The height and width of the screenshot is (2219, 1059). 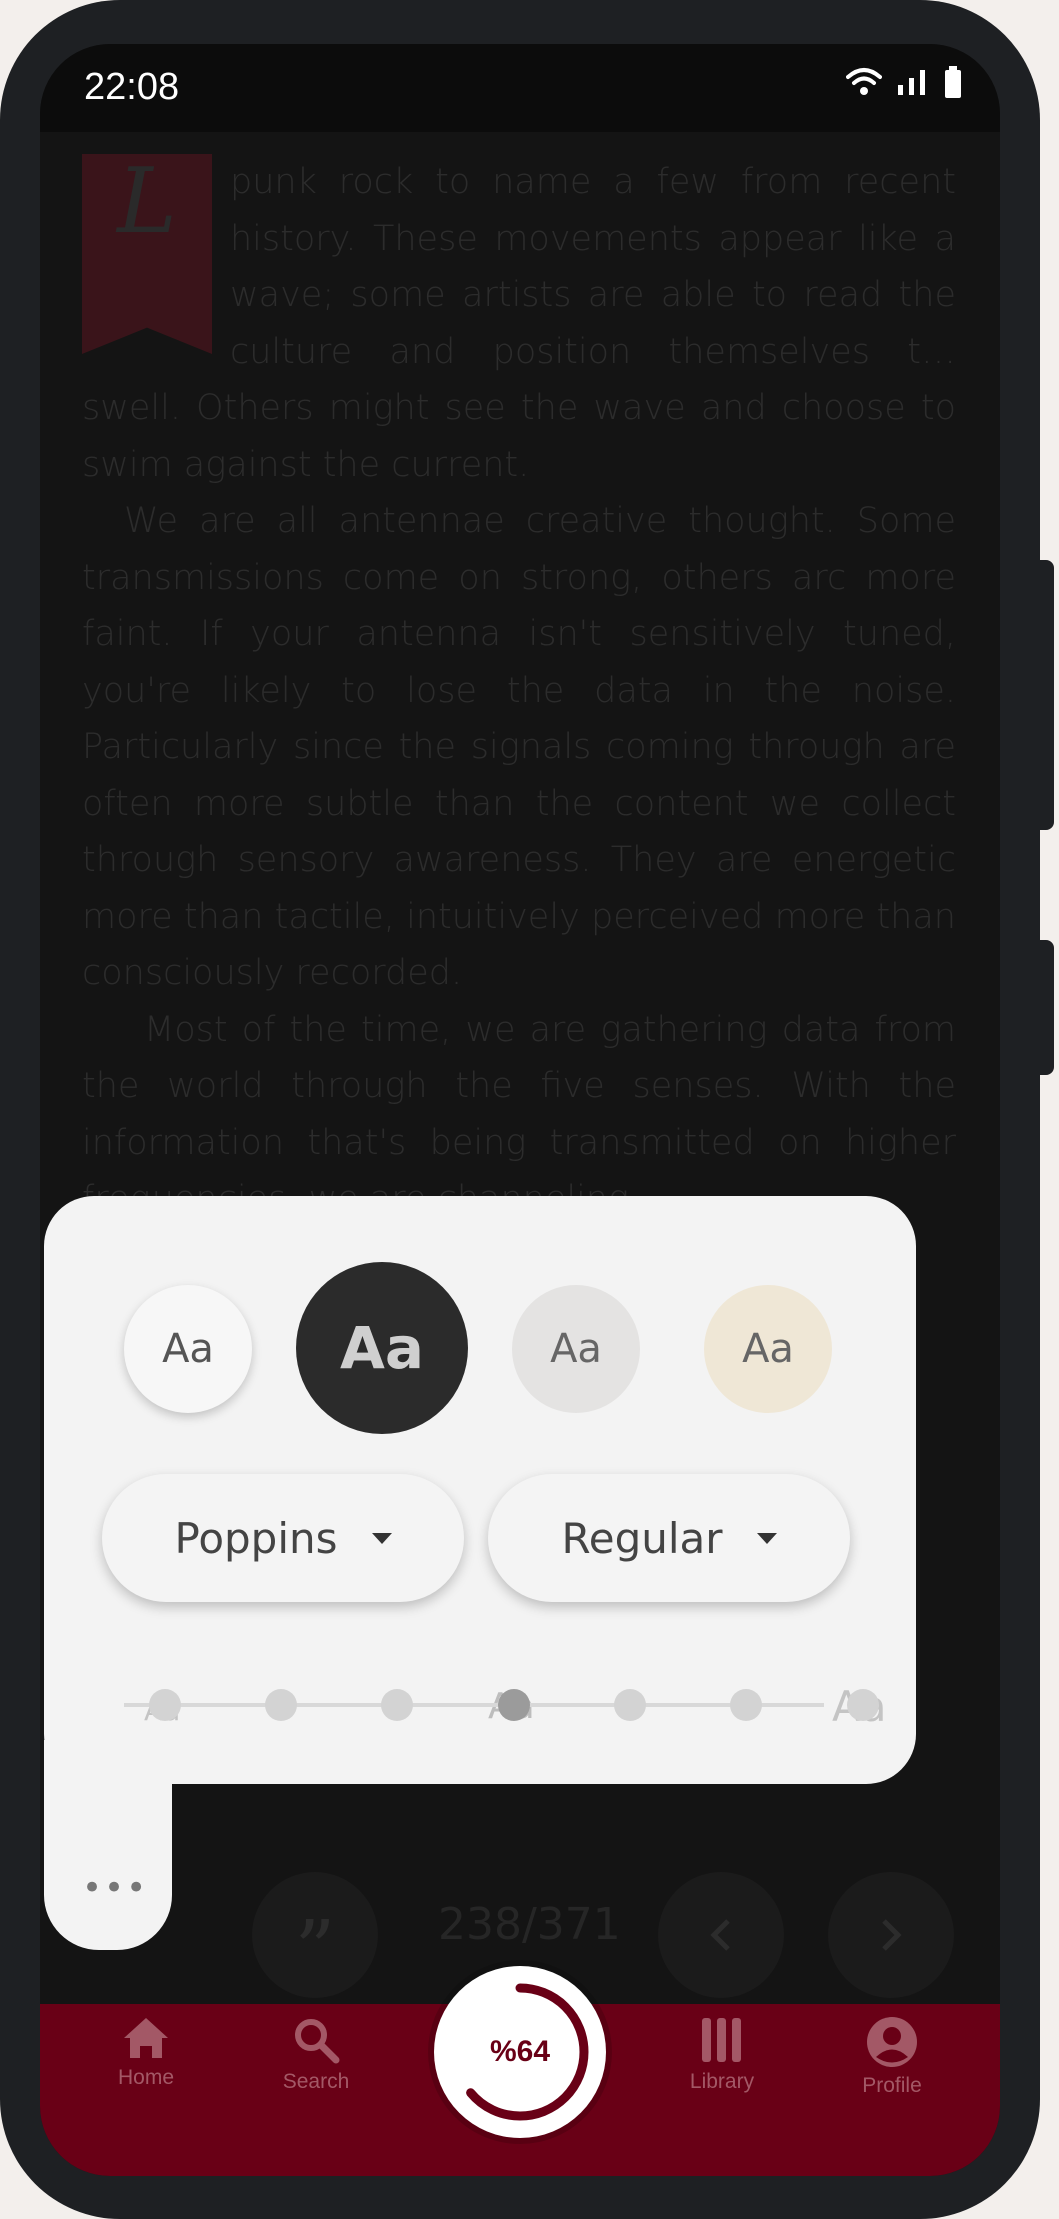 I want to click on bookmark-ribbon: L, so click(x=147, y=254).